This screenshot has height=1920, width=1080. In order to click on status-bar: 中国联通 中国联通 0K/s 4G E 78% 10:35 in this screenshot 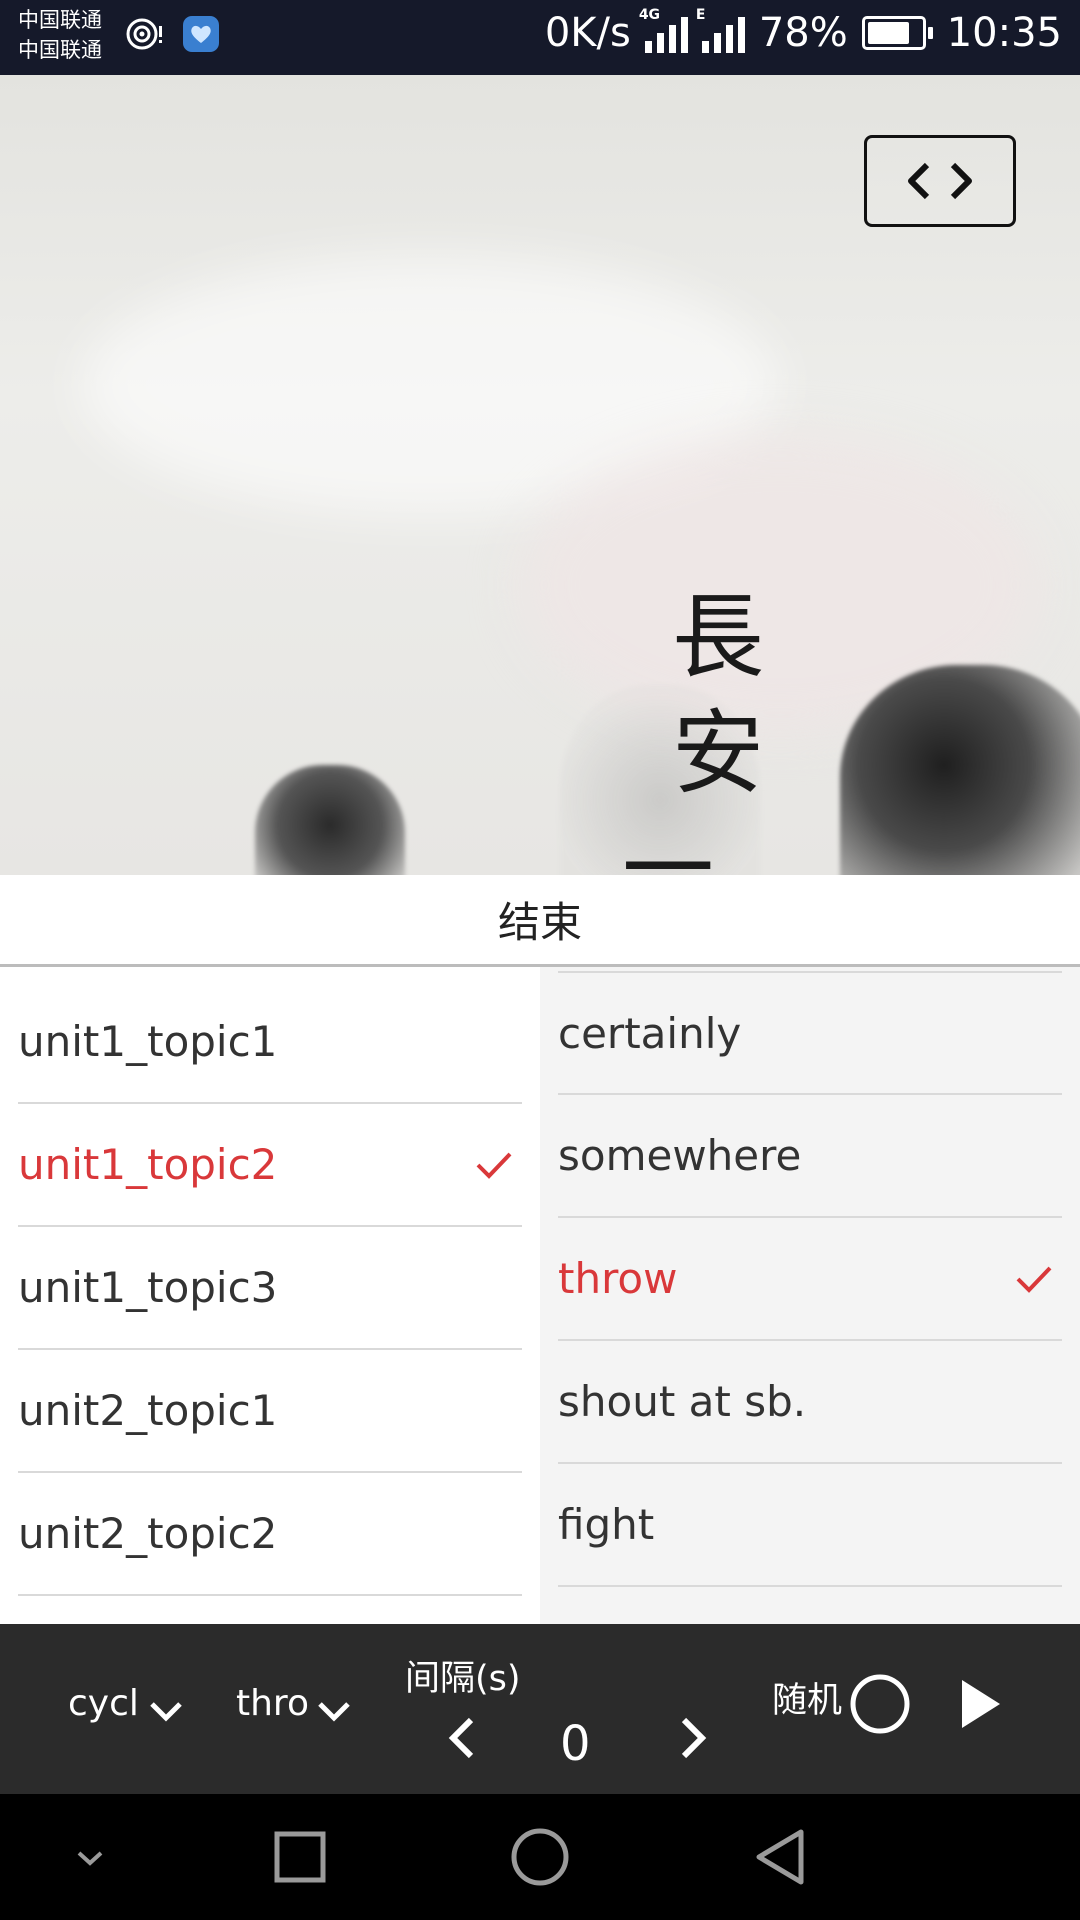, I will do `click(540, 37)`.